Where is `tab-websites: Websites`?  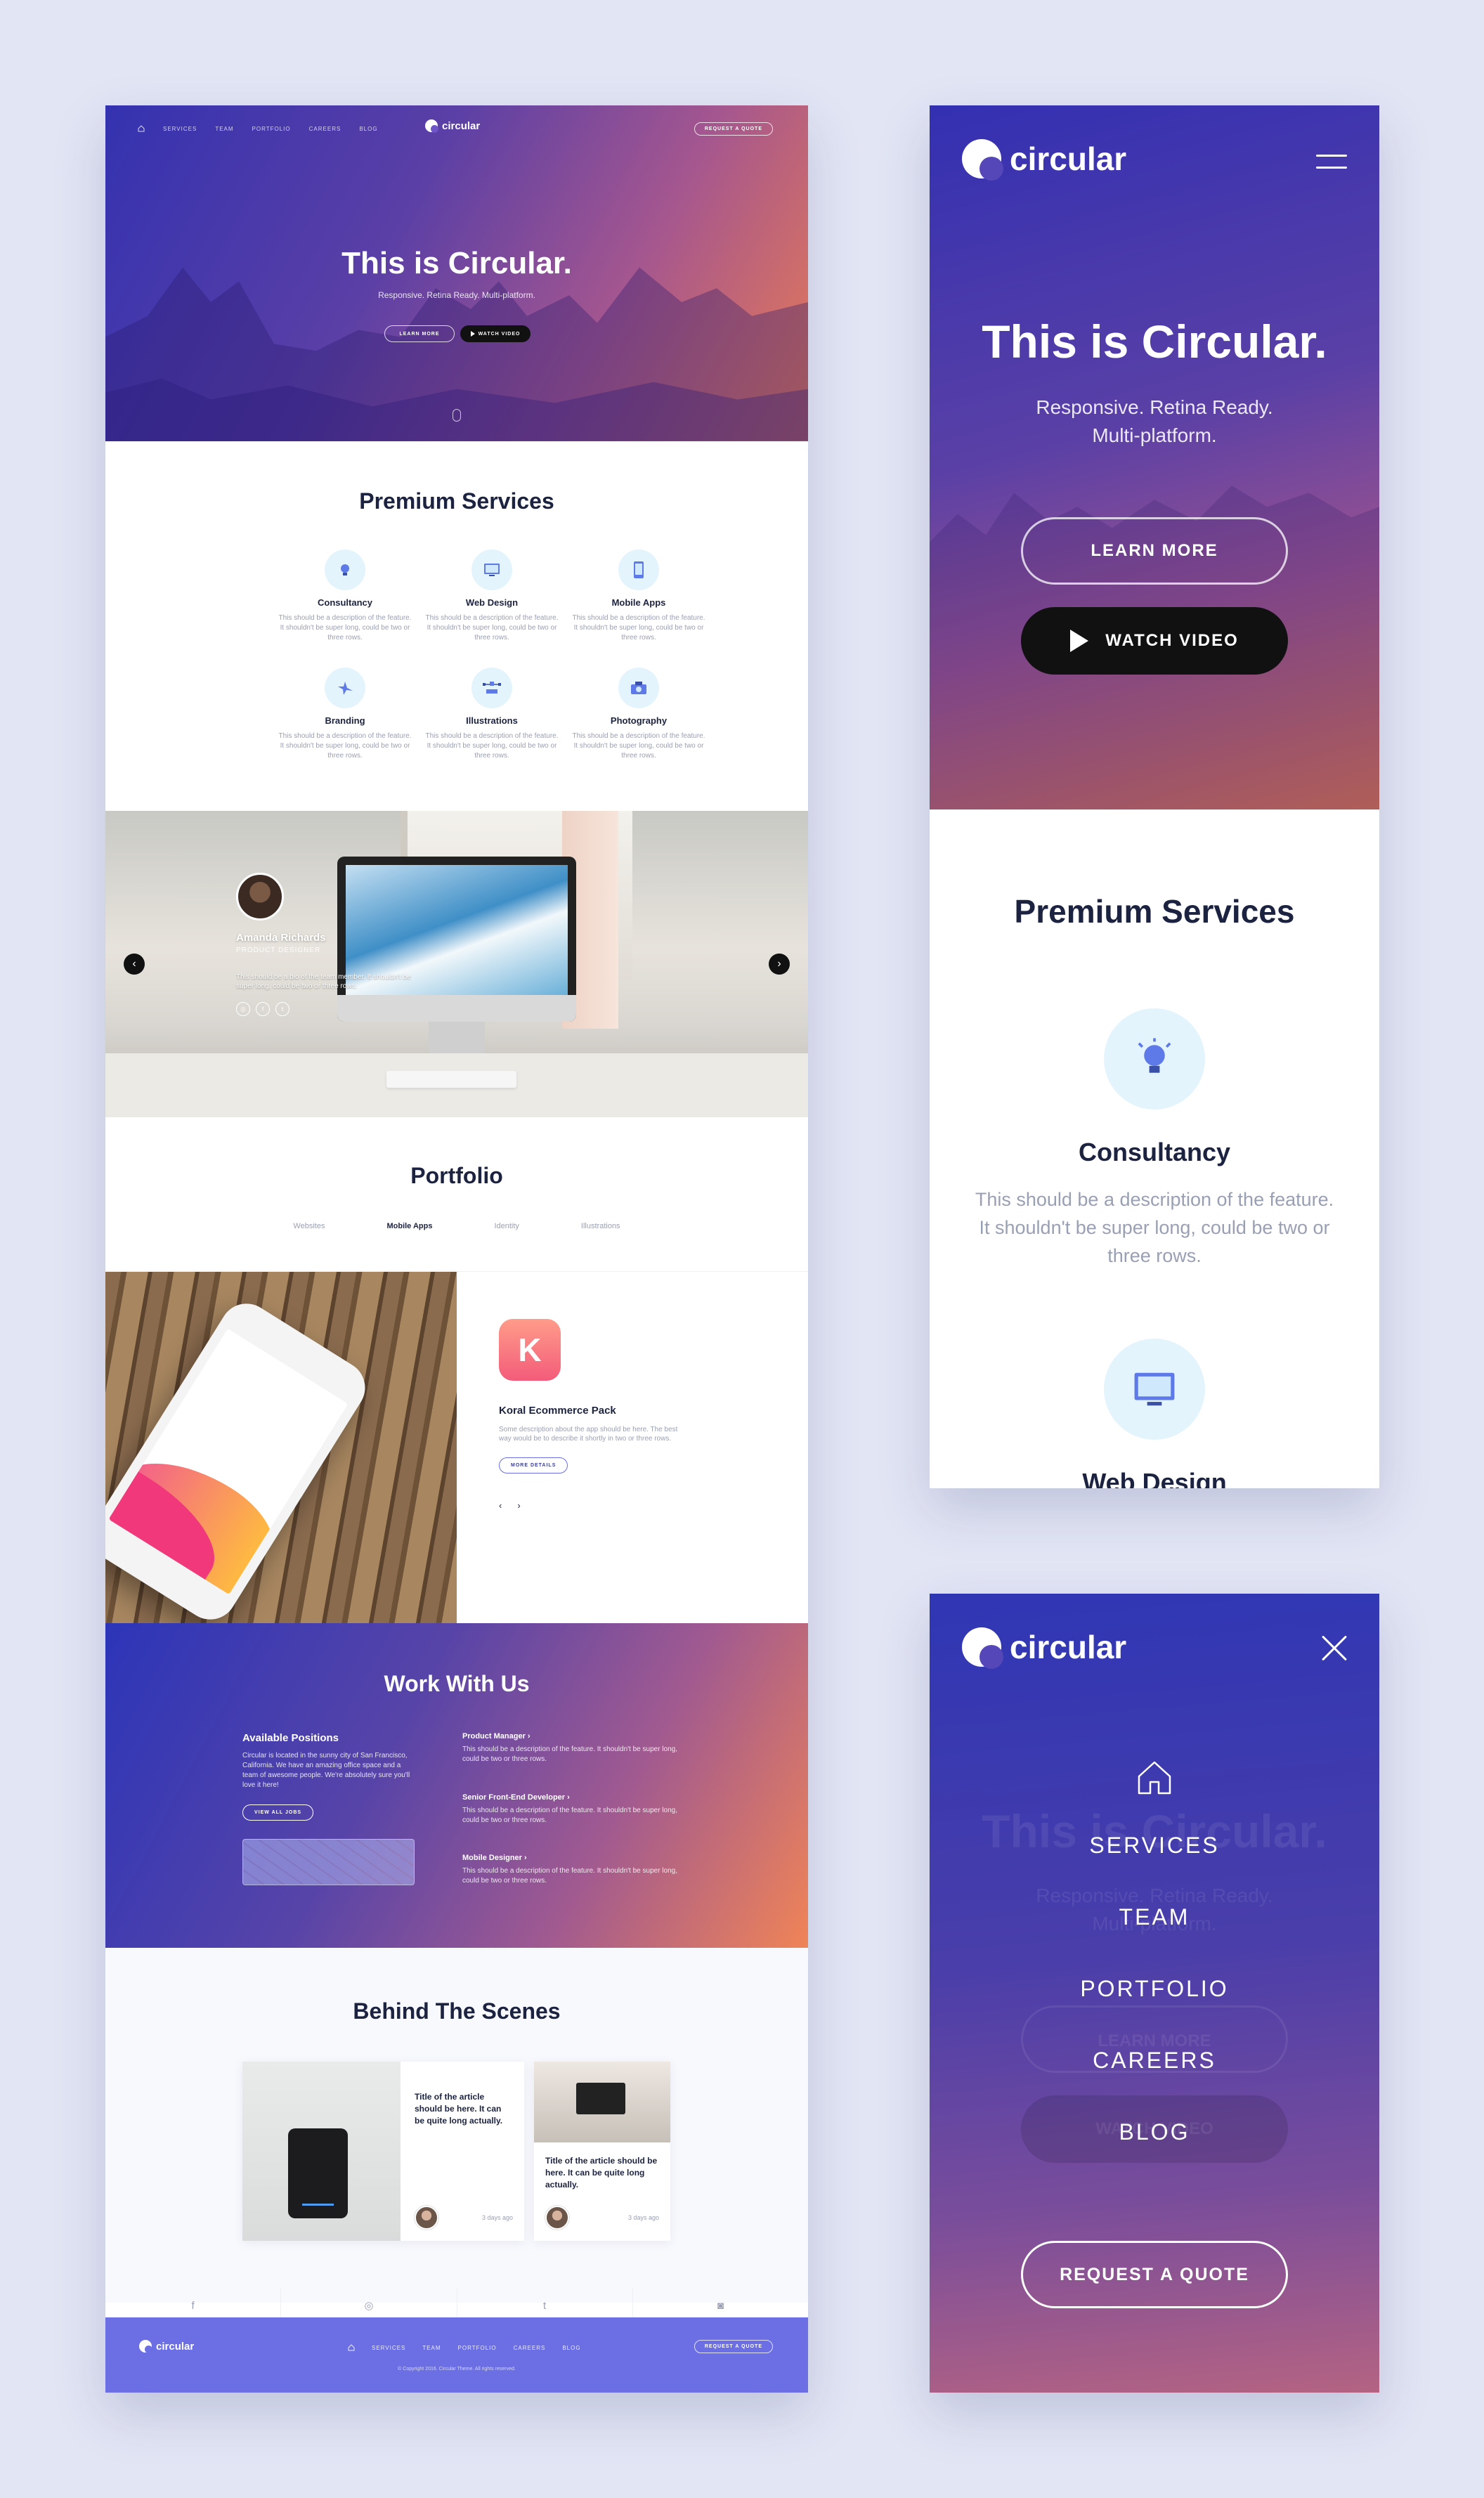
tab-websites: Websites is located at coordinates (309, 1226).